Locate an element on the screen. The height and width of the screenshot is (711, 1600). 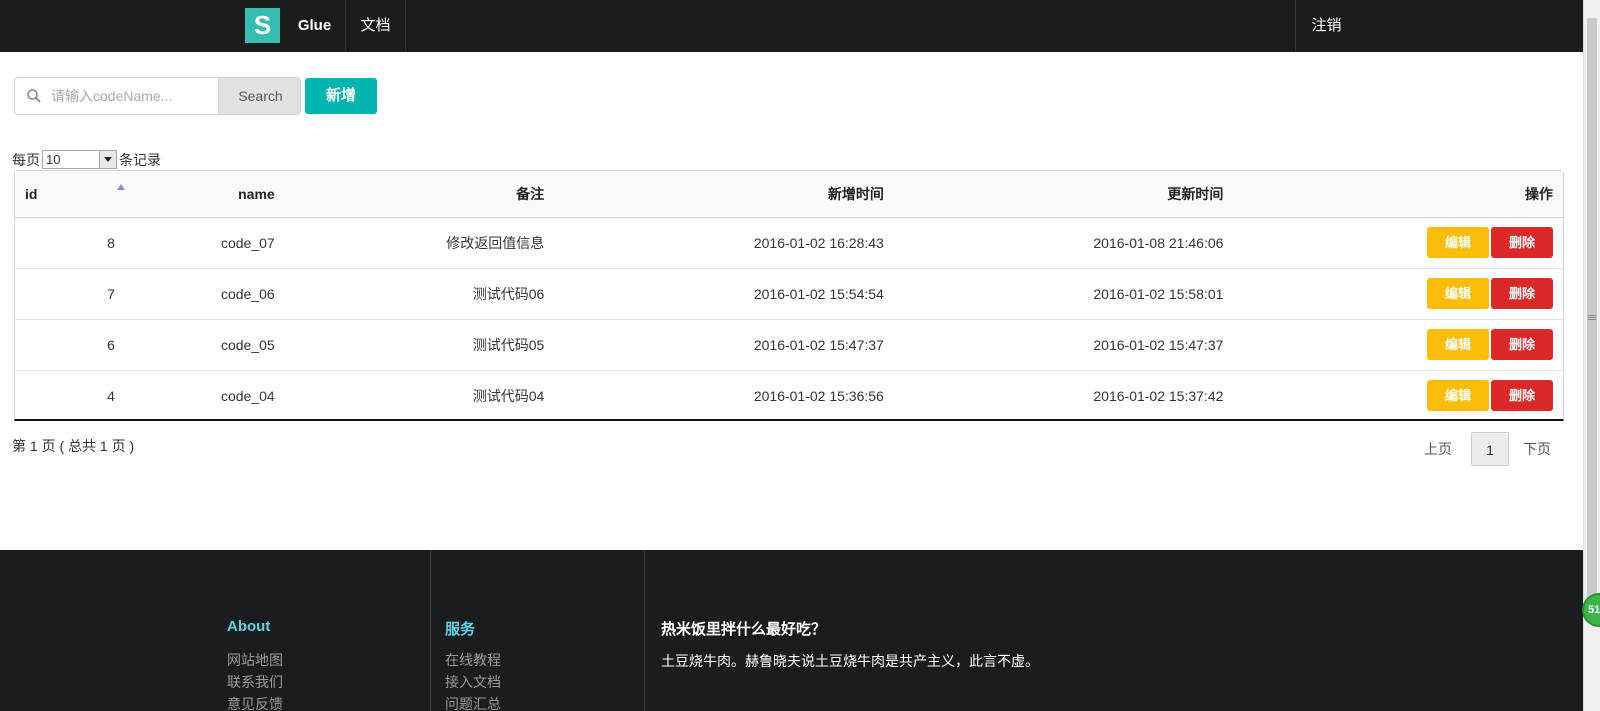
footer-about-column: About 网站地图 联系我们 意见反馈 is located at coordinates (329, 630).